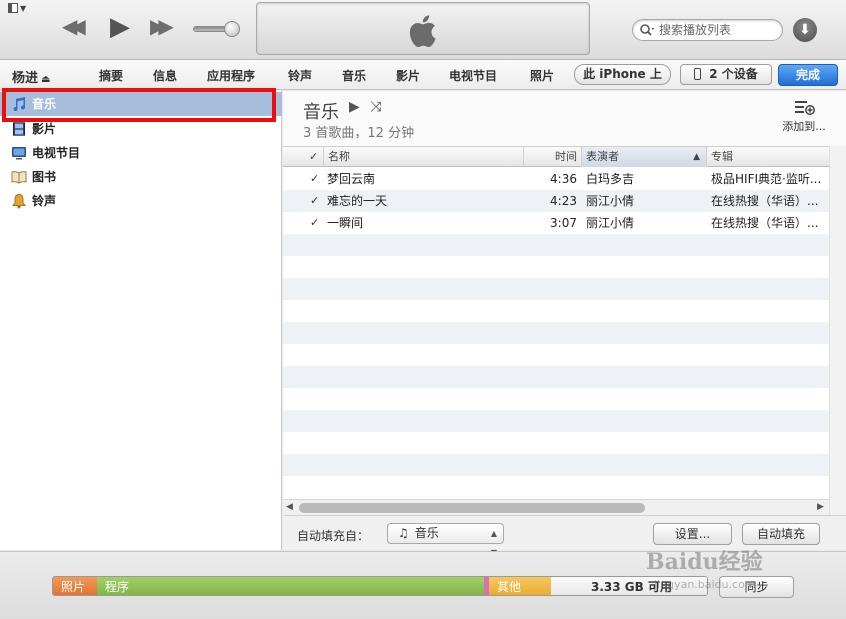 Image resolution: width=846 pixels, height=619 pixels. Describe the element at coordinates (718, 30) in the screenshot. I see `search-input` at that location.